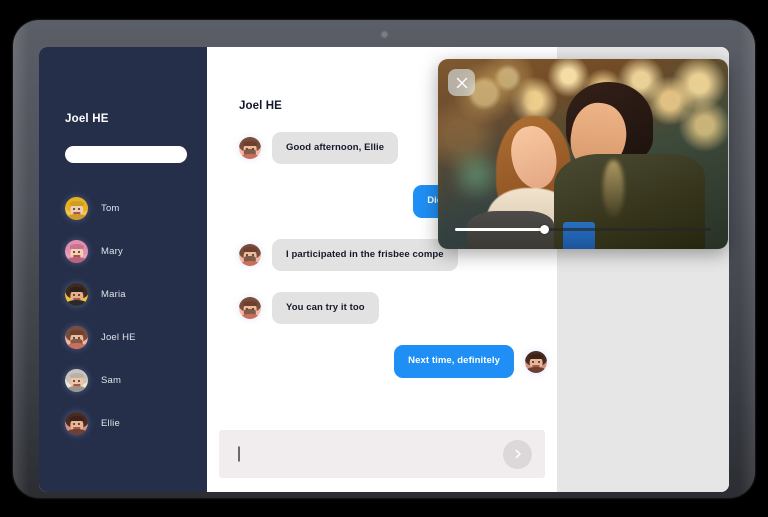  Describe the element at coordinates (76, 294) in the screenshot. I see `avatar-maria` at that location.